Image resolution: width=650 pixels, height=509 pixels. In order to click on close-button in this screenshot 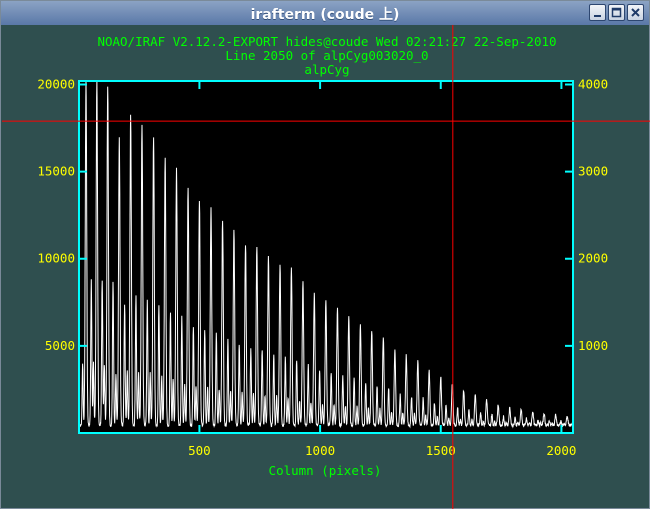, I will do `click(635, 12)`.